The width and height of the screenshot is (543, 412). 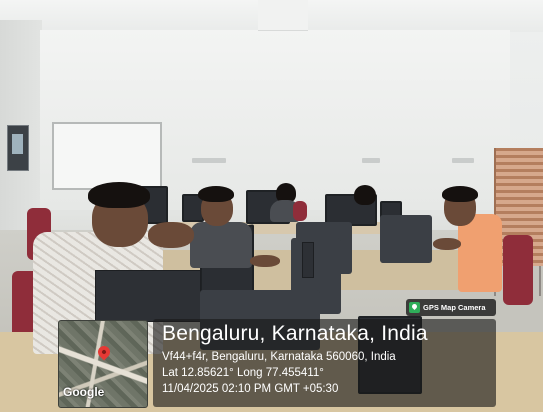 What do you see at coordinates (107, 156) in the screenshot?
I see `whiteboard` at bounding box center [107, 156].